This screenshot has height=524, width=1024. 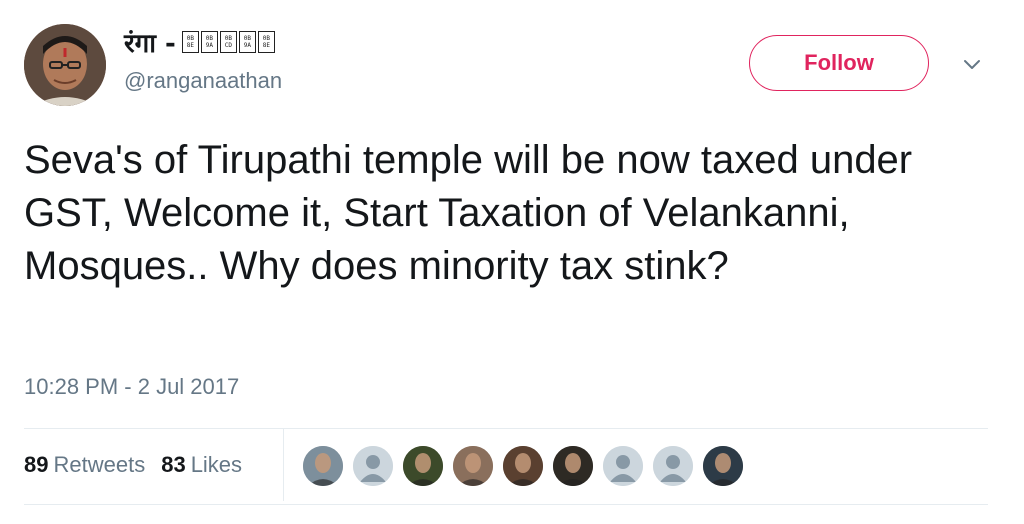 I want to click on author-name-row: रंगा - 0B 8E 0B 9A 0B CD 0B 9A 0B 8E, so click(x=199, y=42).